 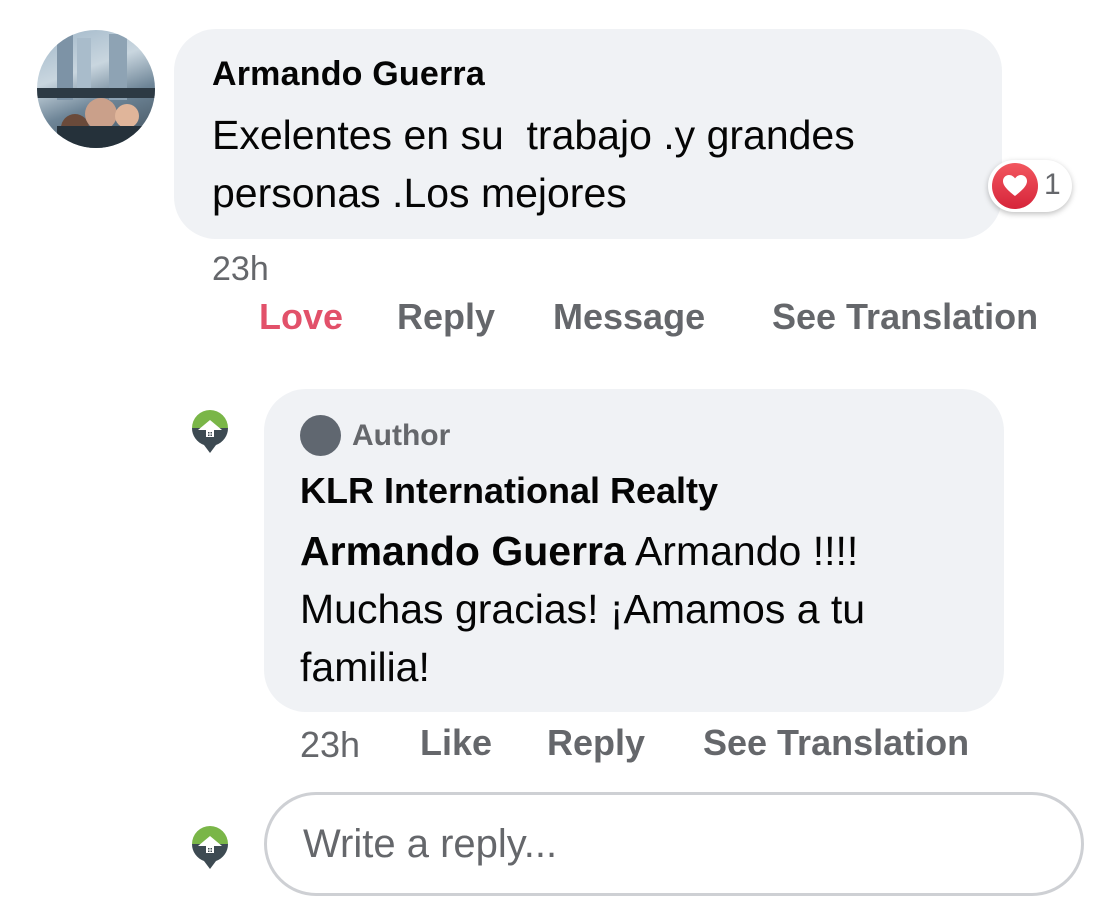 I want to click on comment-author-name: Armando Guerra, so click(x=348, y=74).